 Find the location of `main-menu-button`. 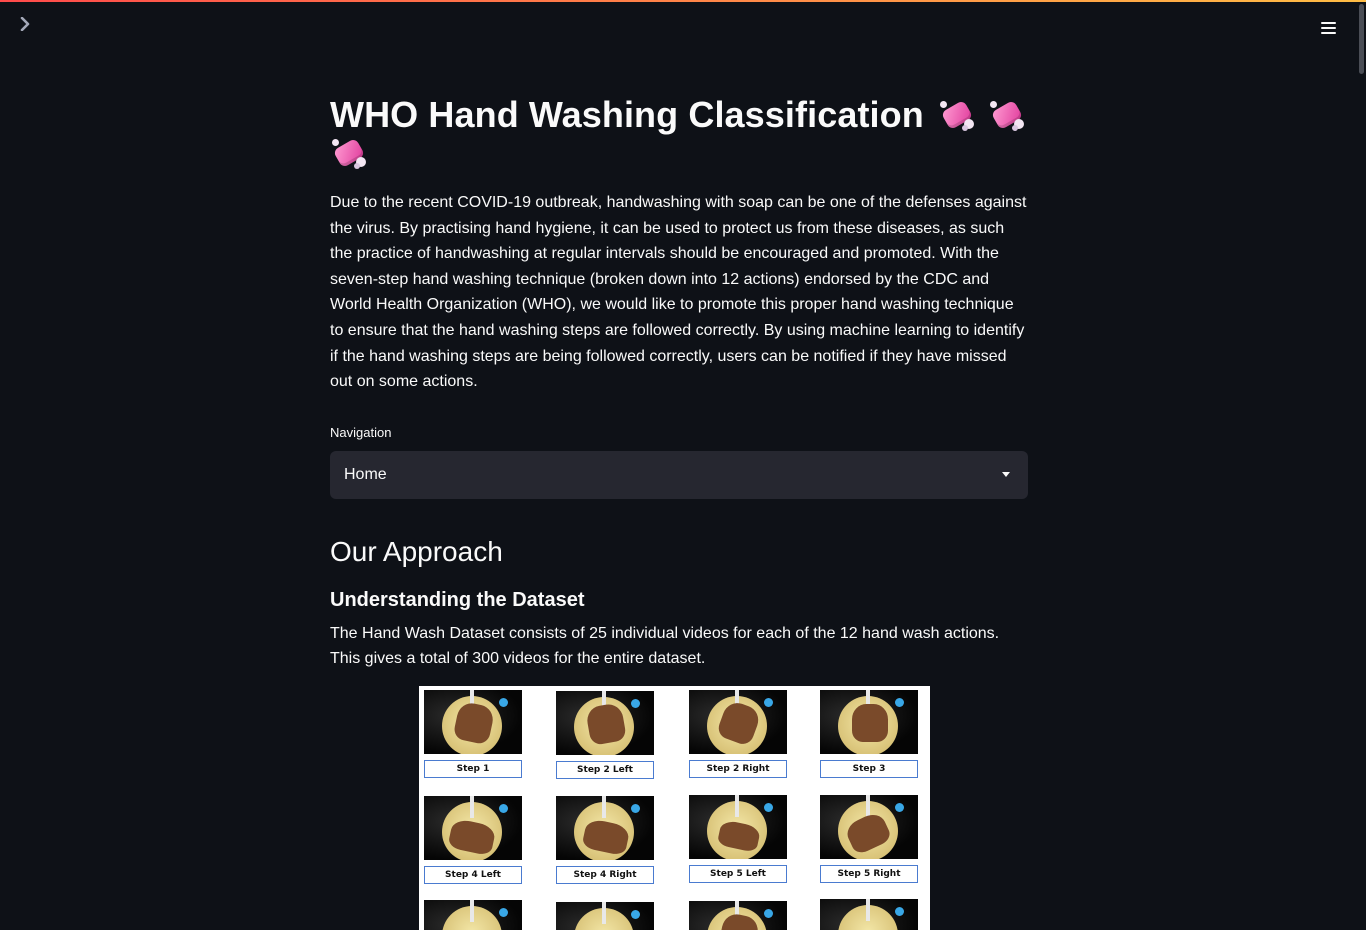

main-menu-button is located at coordinates (1328, 28).